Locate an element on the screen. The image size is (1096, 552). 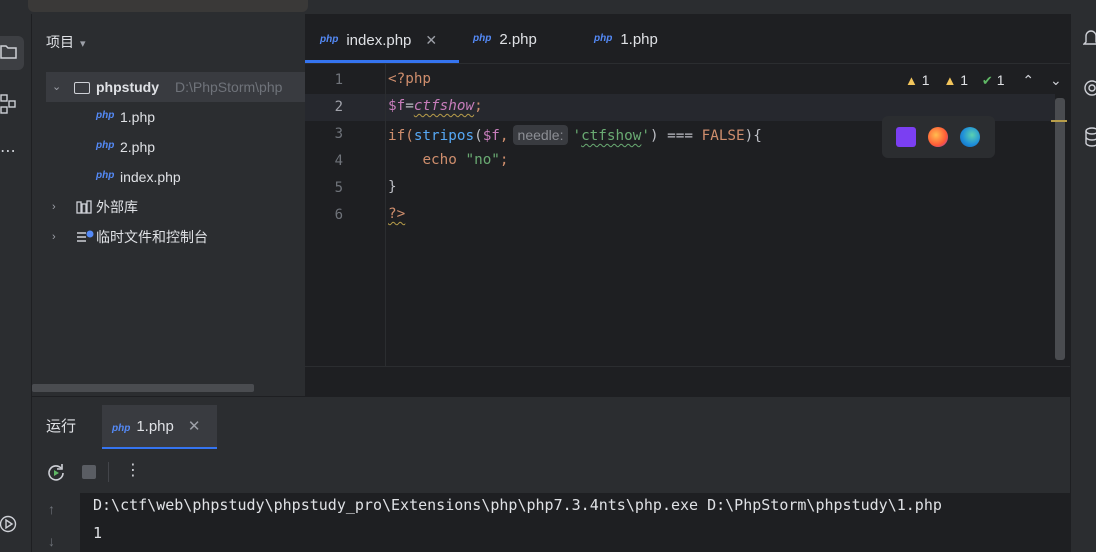
phpstorm-browser-icon is located at coordinates (906, 137).